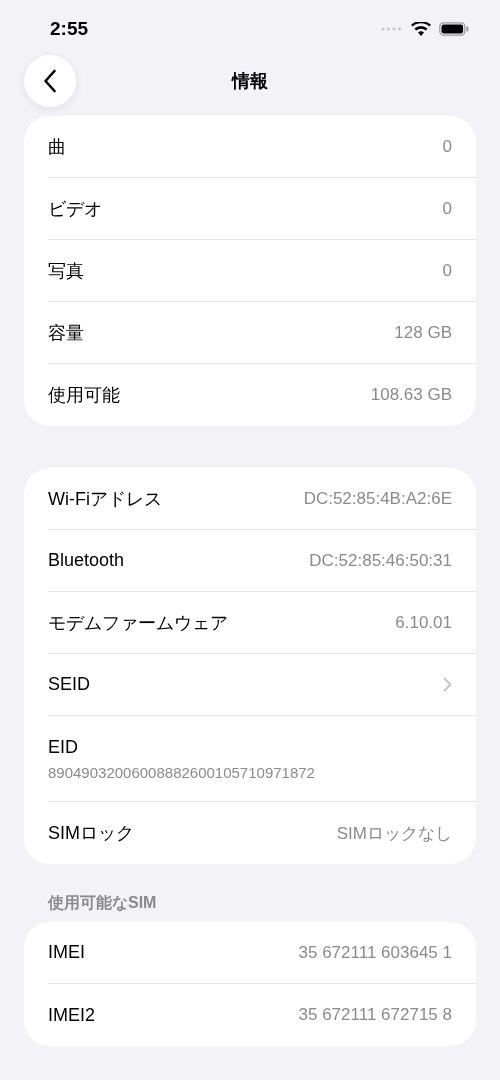  Describe the element at coordinates (91, 833) in the screenshot. I see `row-label: SIMロック` at that location.